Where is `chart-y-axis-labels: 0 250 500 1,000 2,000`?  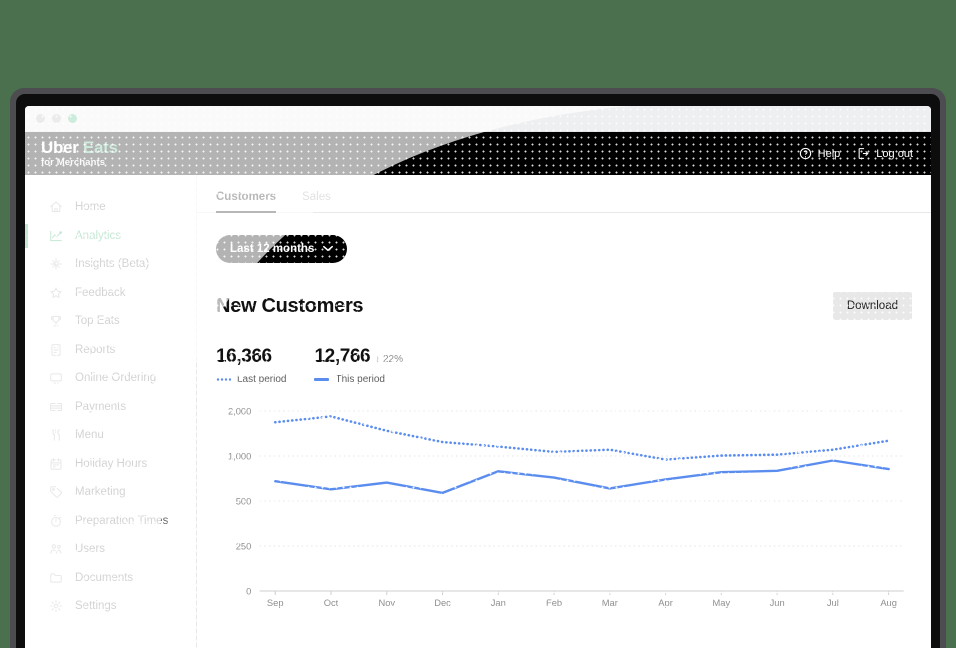
chart-y-axis-labels: 0 250 500 1,000 2,000 is located at coordinates (239, 502).